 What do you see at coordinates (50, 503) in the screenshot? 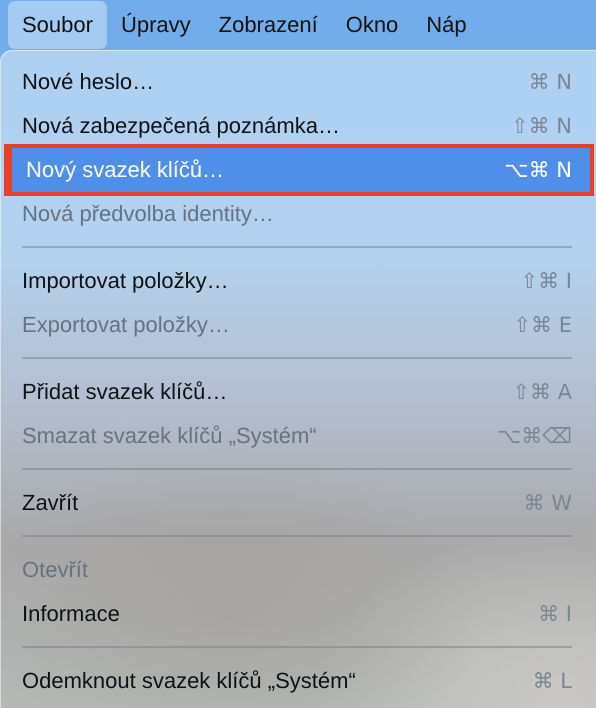
I see `menu-item-label: Zavřít` at bounding box center [50, 503].